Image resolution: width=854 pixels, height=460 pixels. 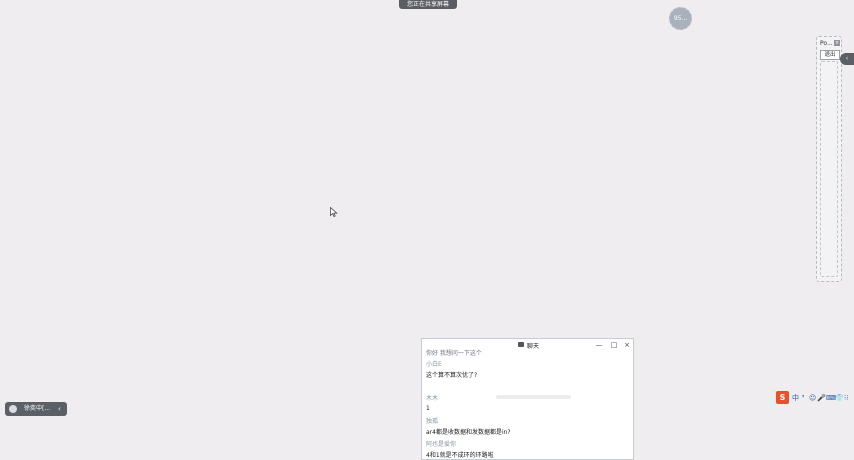 I want to click on chat-message-text: 你好 我想问一下这个, so click(x=454, y=353).